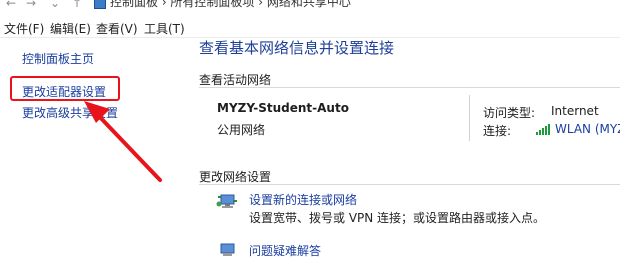  I want to click on control-panel-icon, so click(100, 4).